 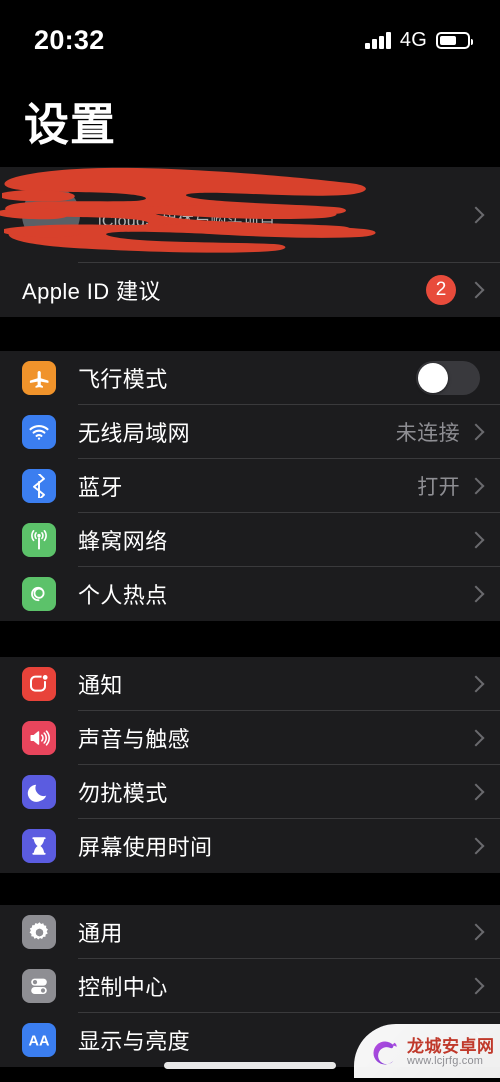 I want to click on apple-id-subtitle: iCloud、媒体与购买项目, so click(x=187, y=221).